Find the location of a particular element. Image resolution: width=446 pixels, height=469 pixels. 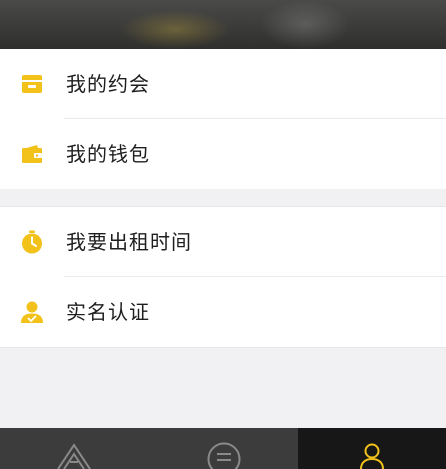

banner-highlight is located at coordinates (175, 29).